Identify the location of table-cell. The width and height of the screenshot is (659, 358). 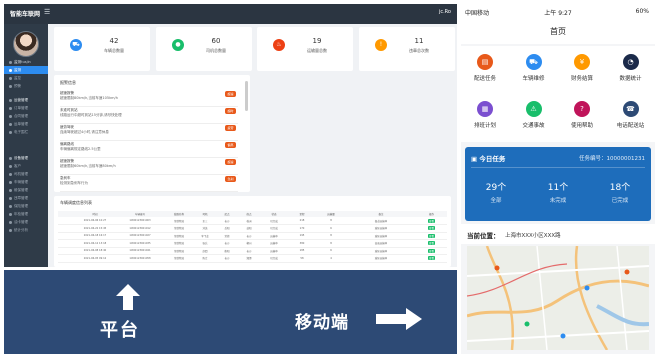
(70, 243).